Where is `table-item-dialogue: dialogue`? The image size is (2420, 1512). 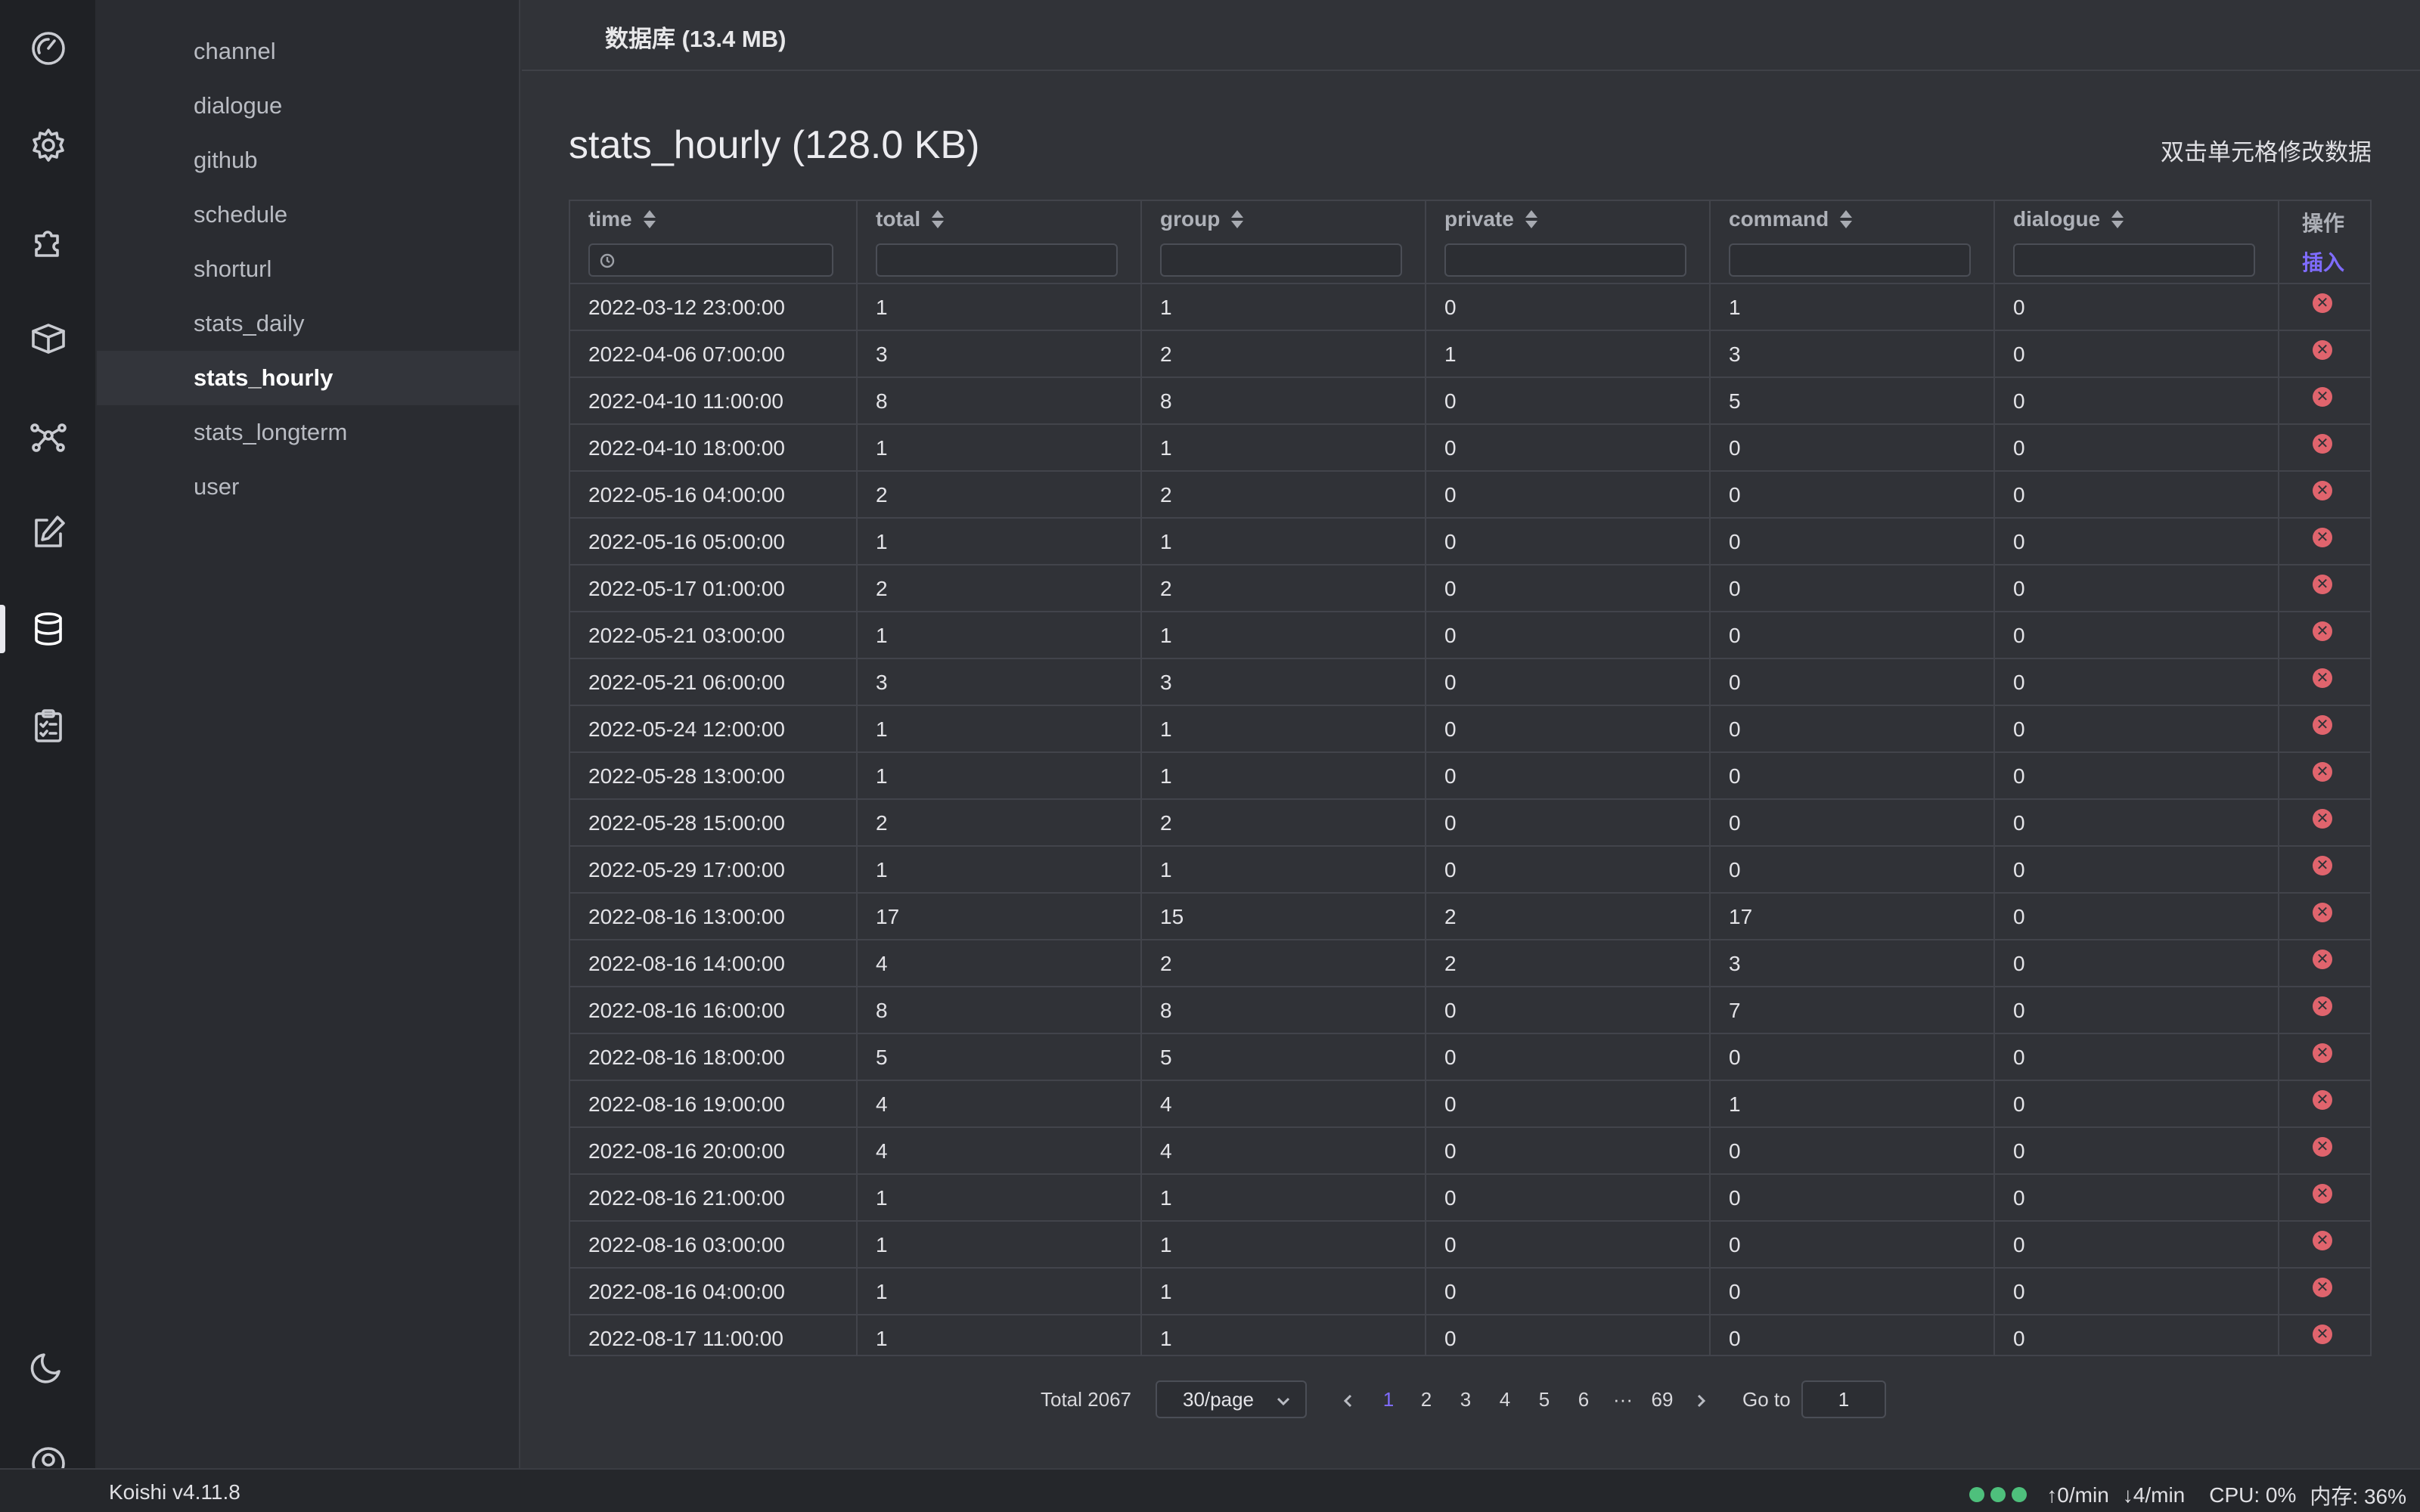 table-item-dialogue: dialogue is located at coordinates (308, 106).